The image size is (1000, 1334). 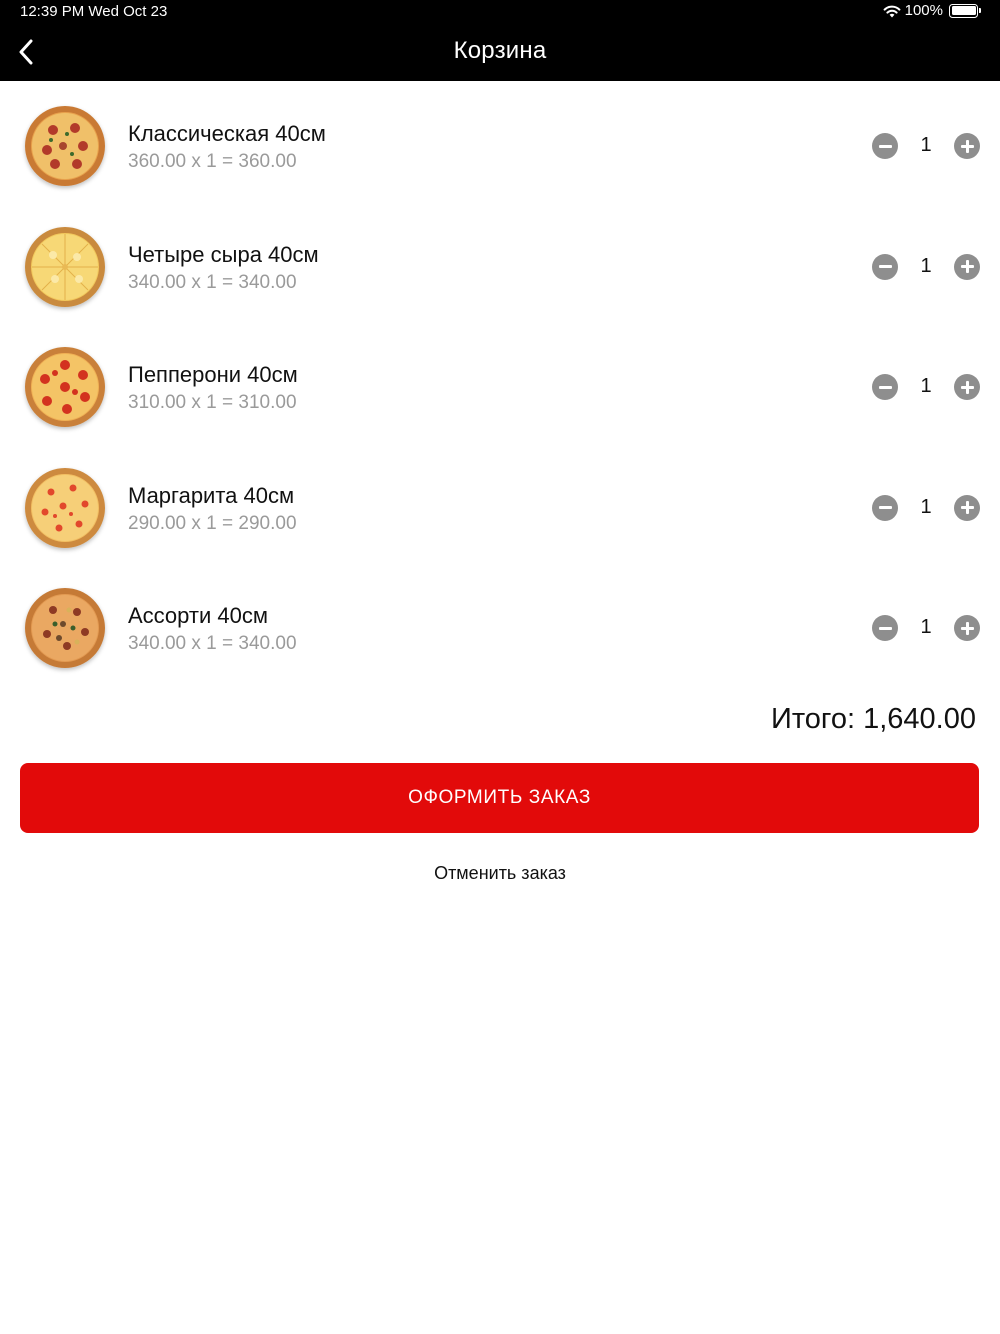 What do you see at coordinates (198, 616) in the screenshot?
I see `item-name: Ассорти 40см` at bounding box center [198, 616].